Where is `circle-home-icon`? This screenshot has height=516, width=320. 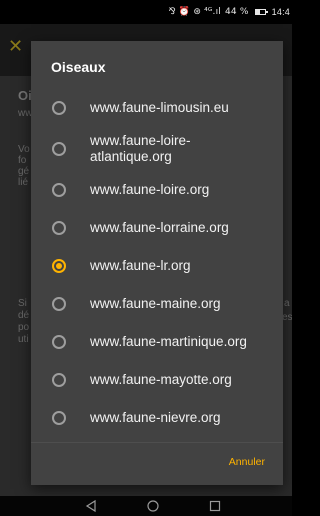 circle-home-icon is located at coordinates (153, 506).